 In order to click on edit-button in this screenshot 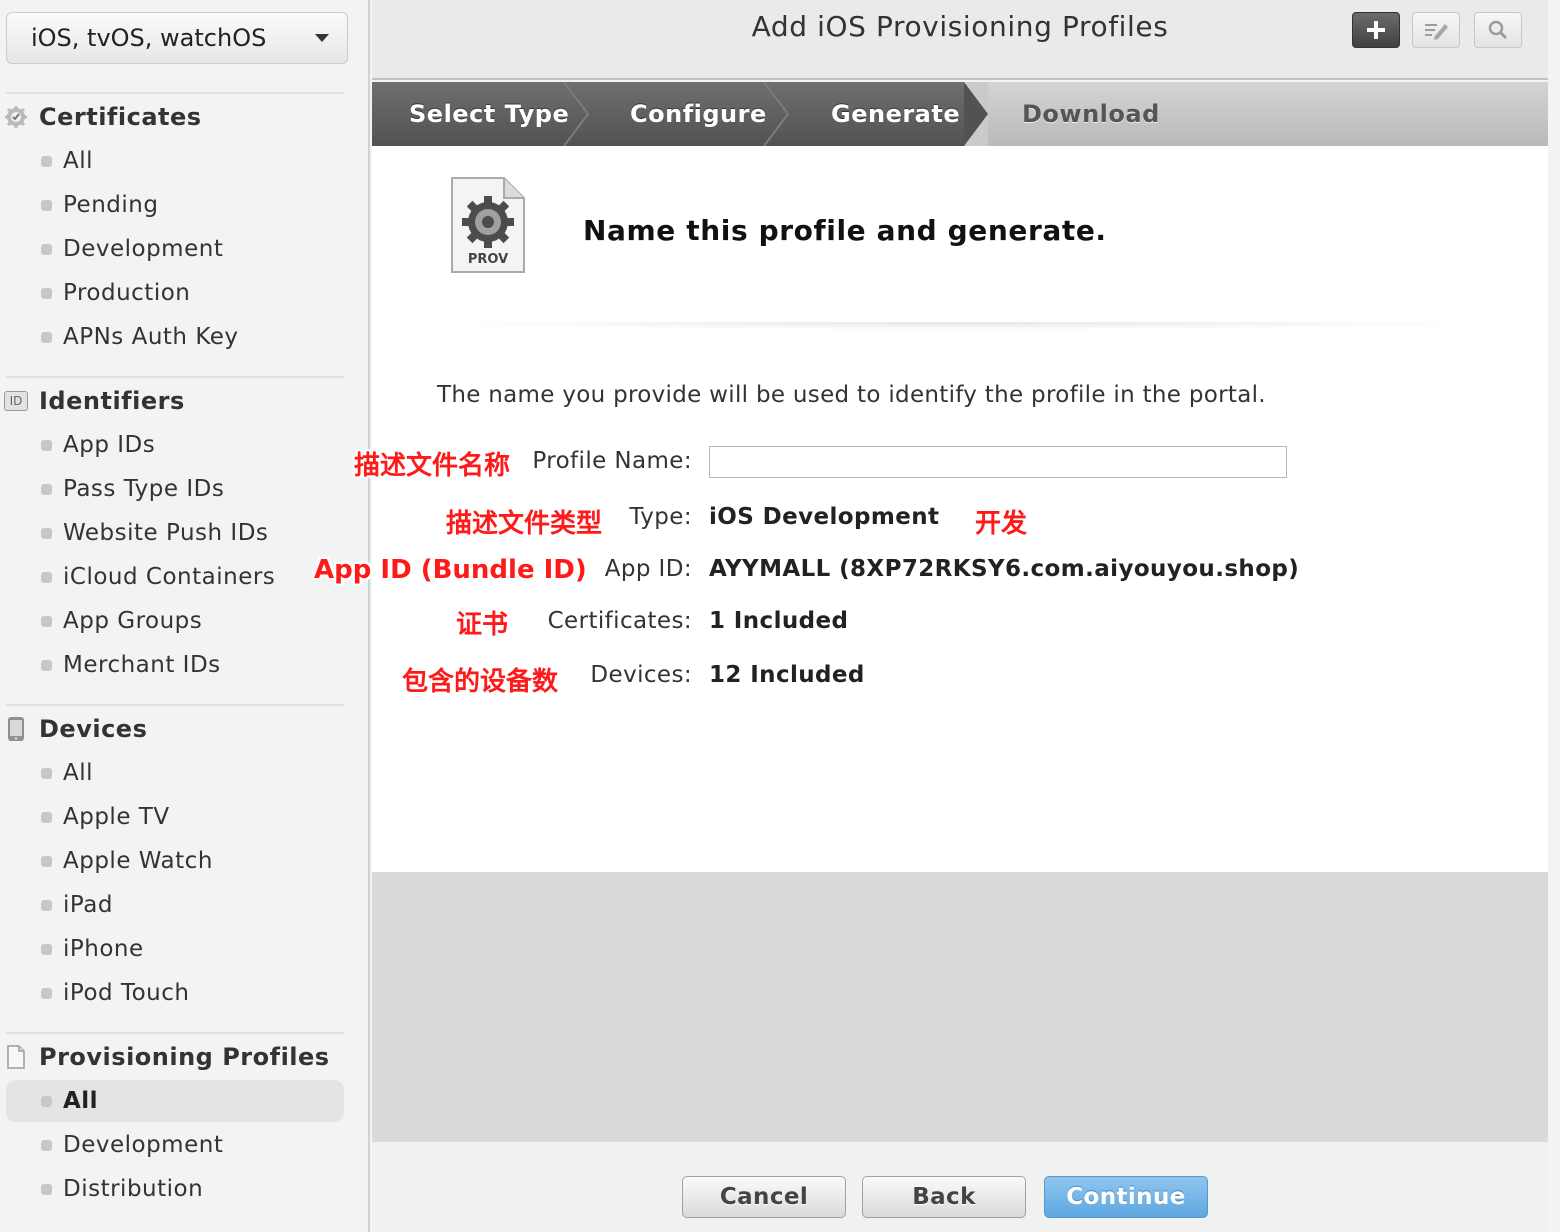, I will do `click(1436, 30)`.